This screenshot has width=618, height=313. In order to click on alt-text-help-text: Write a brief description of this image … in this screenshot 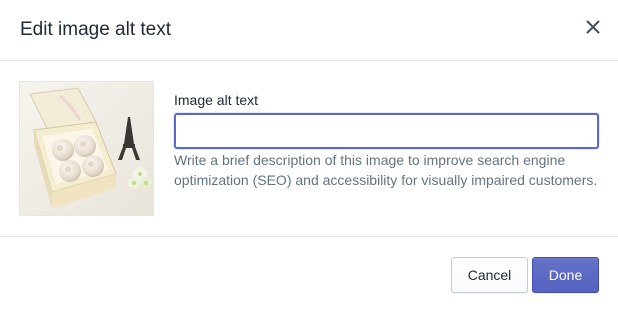, I will do `click(386, 170)`.